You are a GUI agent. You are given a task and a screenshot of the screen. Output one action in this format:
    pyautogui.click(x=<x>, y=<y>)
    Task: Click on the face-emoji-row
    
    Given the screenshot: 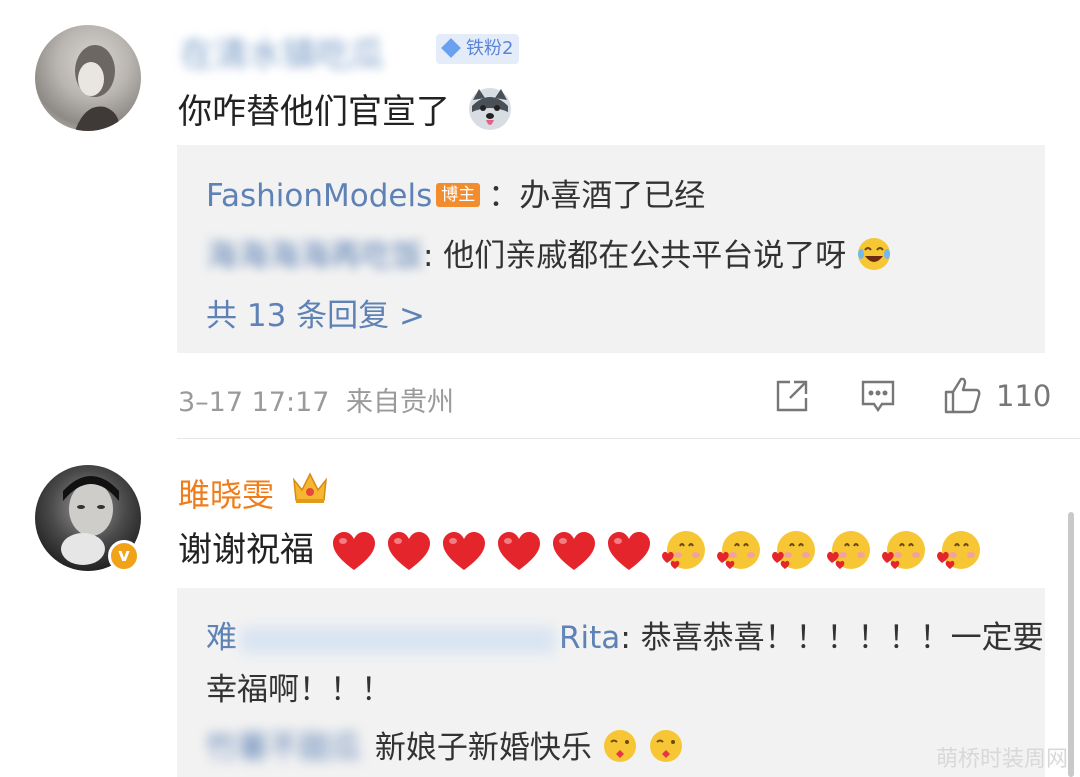 What is the action you would take?
    pyautogui.click(x=826, y=550)
    